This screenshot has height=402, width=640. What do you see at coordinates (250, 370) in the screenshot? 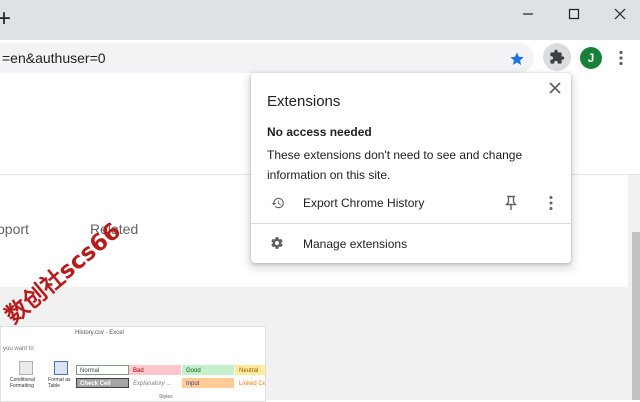
I see `style-neutral: Neutral` at bounding box center [250, 370].